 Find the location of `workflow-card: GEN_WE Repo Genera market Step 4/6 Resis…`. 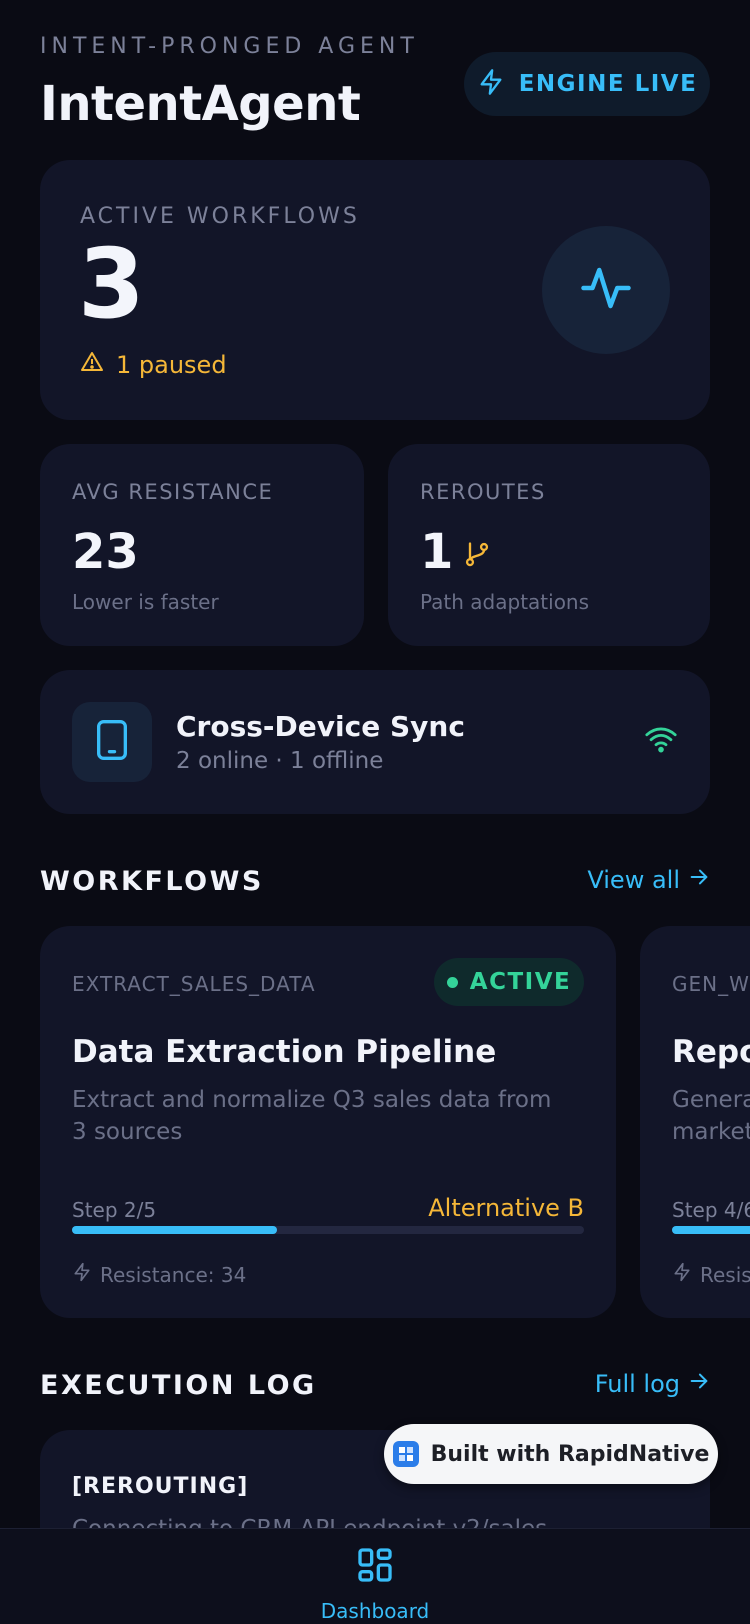

workflow-card: GEN_WE Repo Genera market Step 4/6 Resis… is located at coordinates (695, 1122).